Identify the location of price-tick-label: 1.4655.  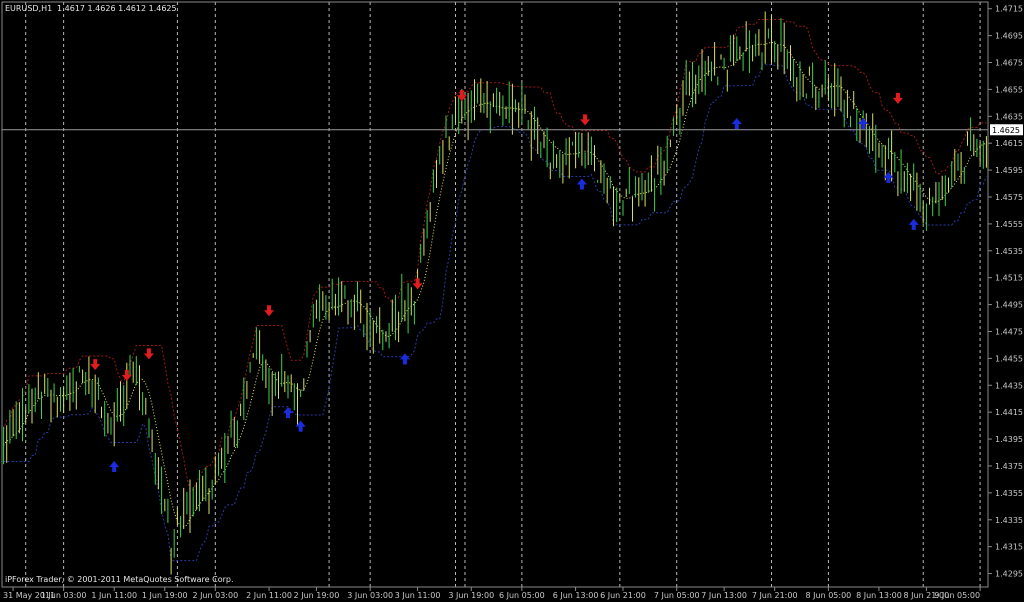
(1009, 89).